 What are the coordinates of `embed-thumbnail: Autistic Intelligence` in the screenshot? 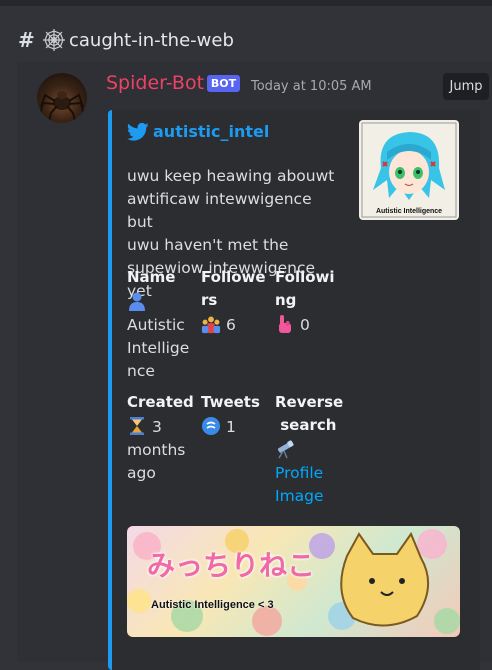 It's located at (409, 170).